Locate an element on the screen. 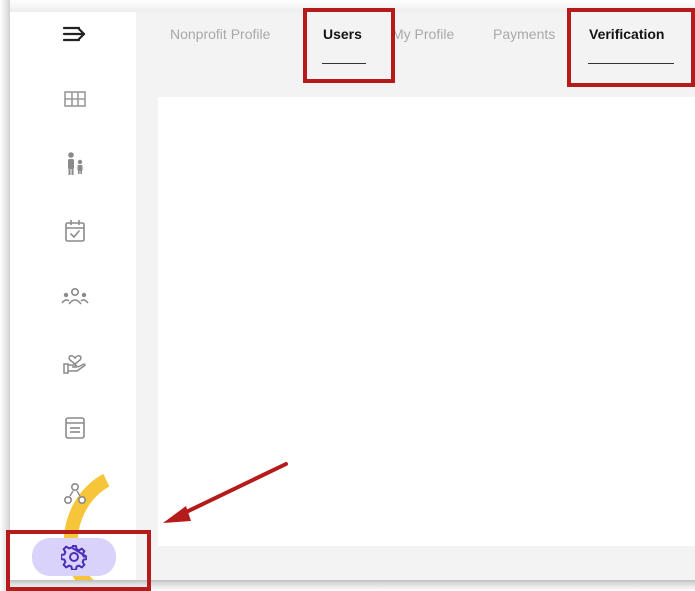  tab-users-underline is located at coordinates (344, 63).